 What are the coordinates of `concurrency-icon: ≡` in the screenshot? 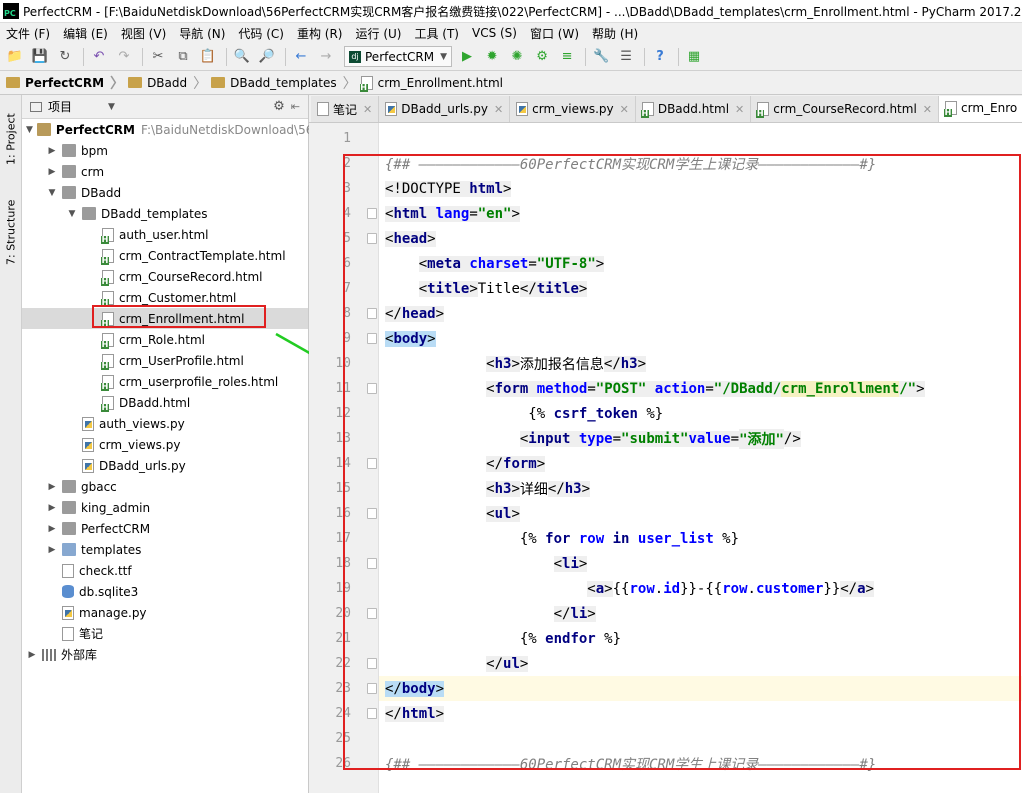 It's located at (567, 57).